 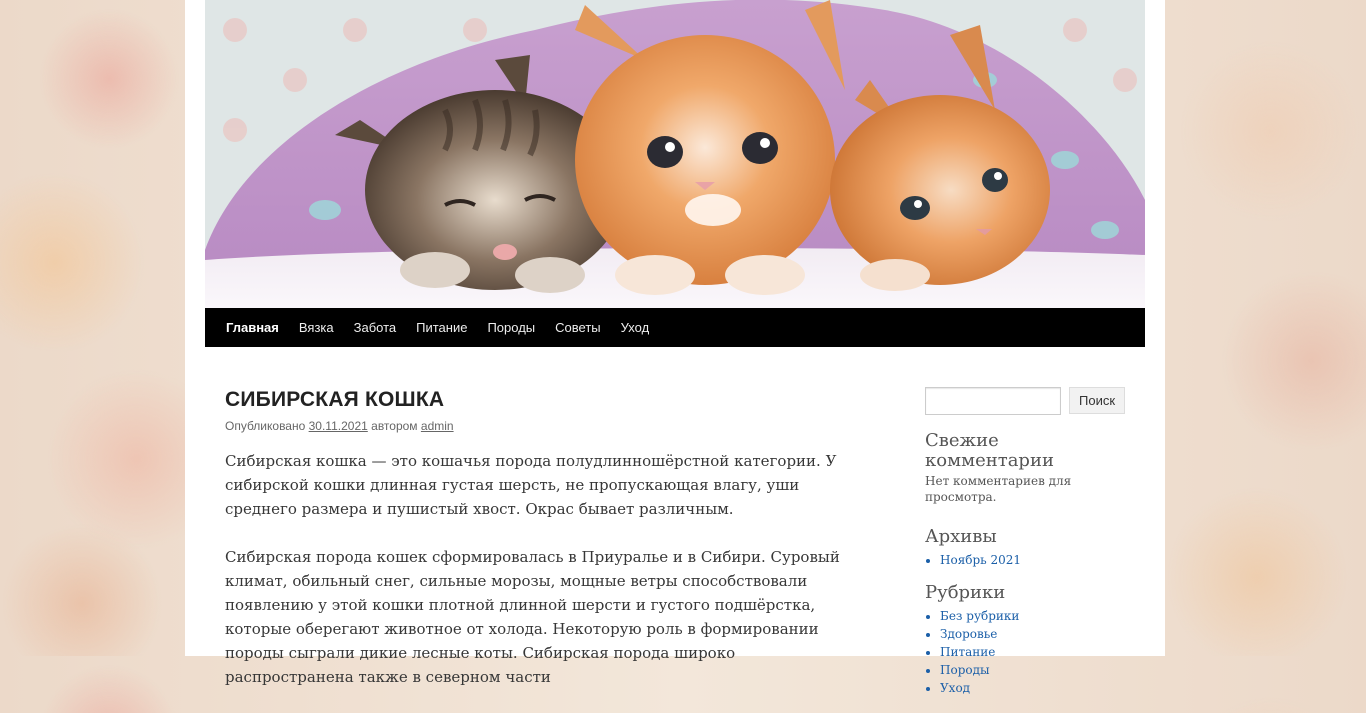 I want to click on post-date-link: 30.11.2021, so click(x=338, y=426).